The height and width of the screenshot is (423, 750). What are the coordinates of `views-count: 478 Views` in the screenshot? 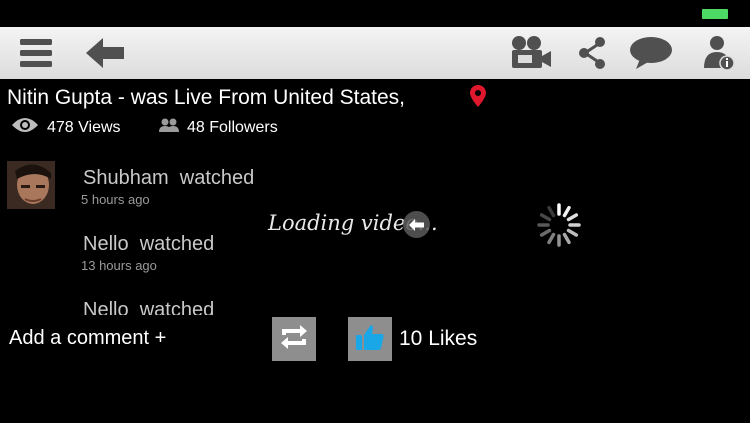 It's located at (84, 127).